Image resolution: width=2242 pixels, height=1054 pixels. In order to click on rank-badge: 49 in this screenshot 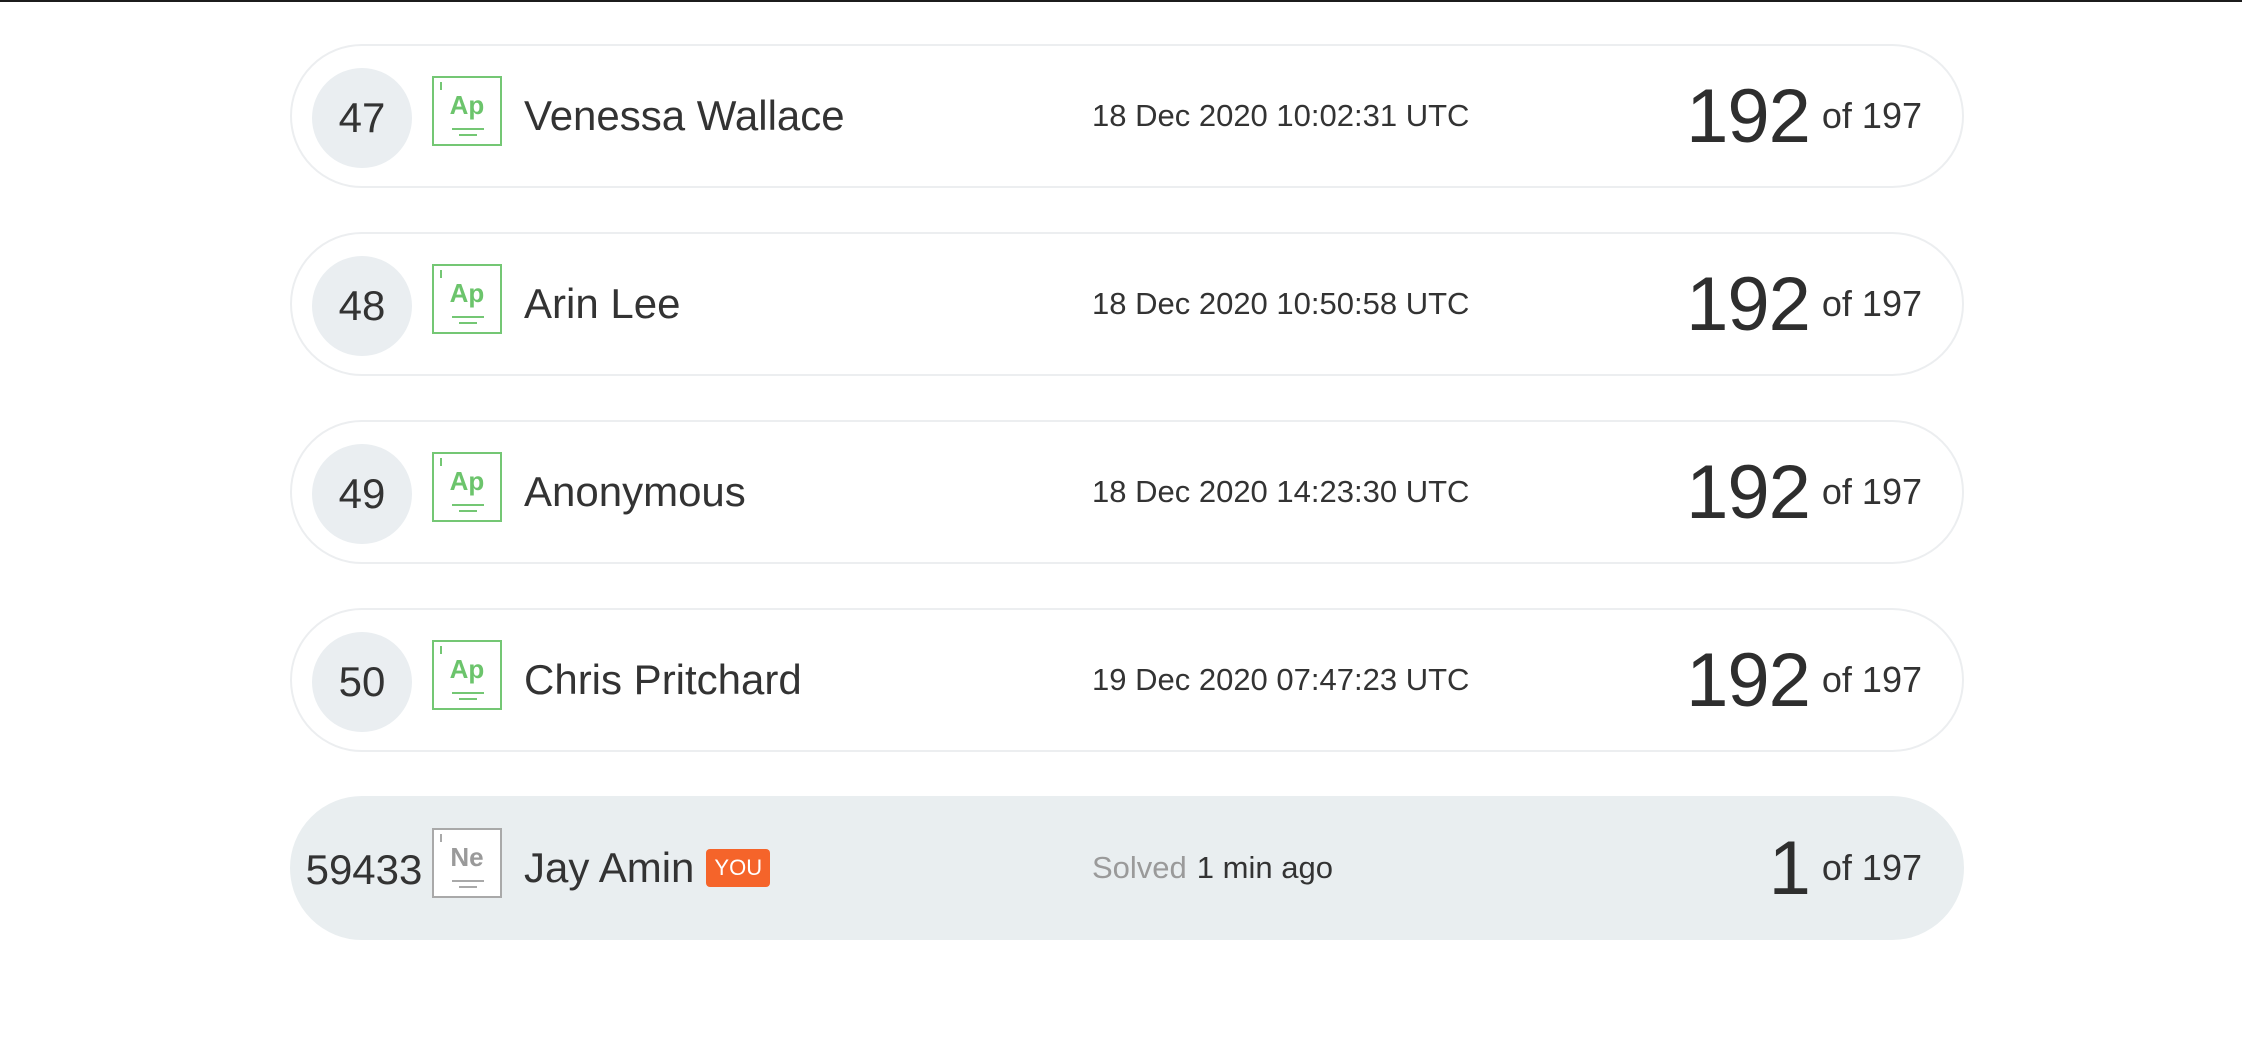, I will do `click(362, 494)`.